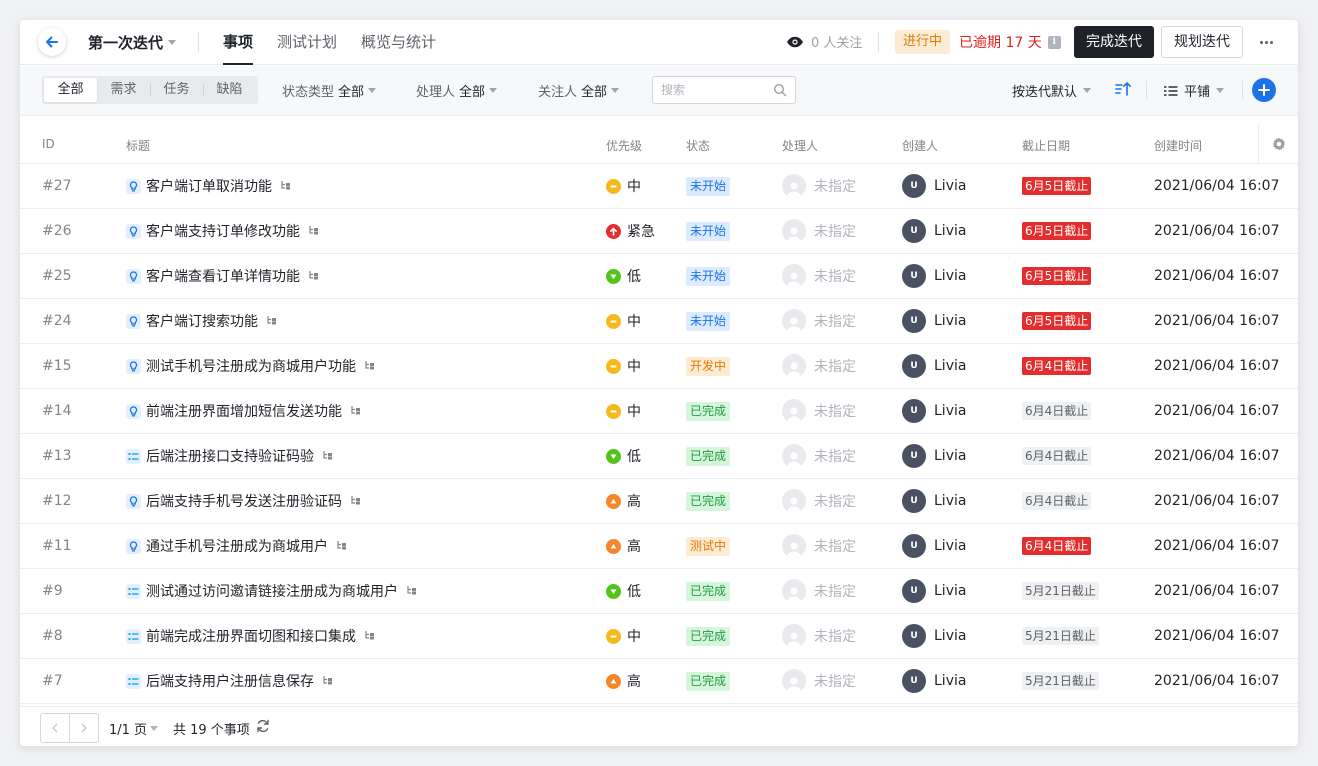  What do you see at coordinates (132, 42) in the screenshot?
I see `iteration-selector: 第一次迭代` at bounding box center [132, 42].